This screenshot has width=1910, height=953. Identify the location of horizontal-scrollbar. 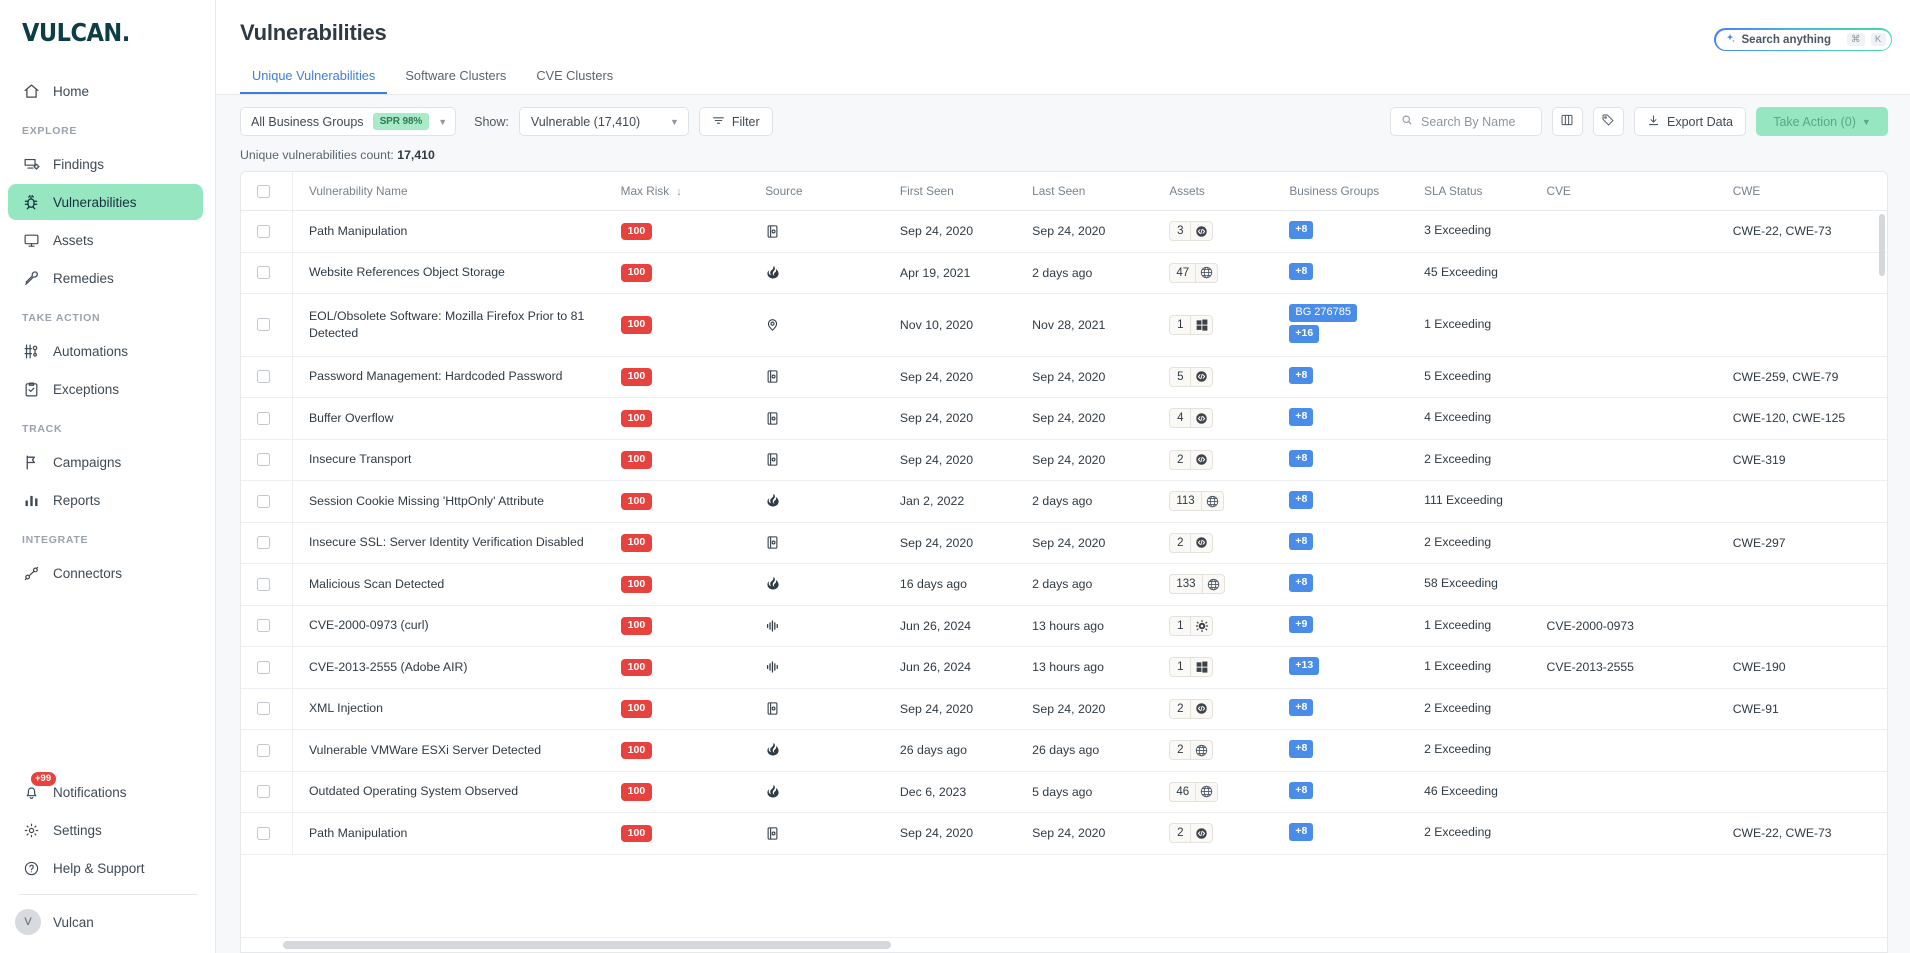
(1064, 944).